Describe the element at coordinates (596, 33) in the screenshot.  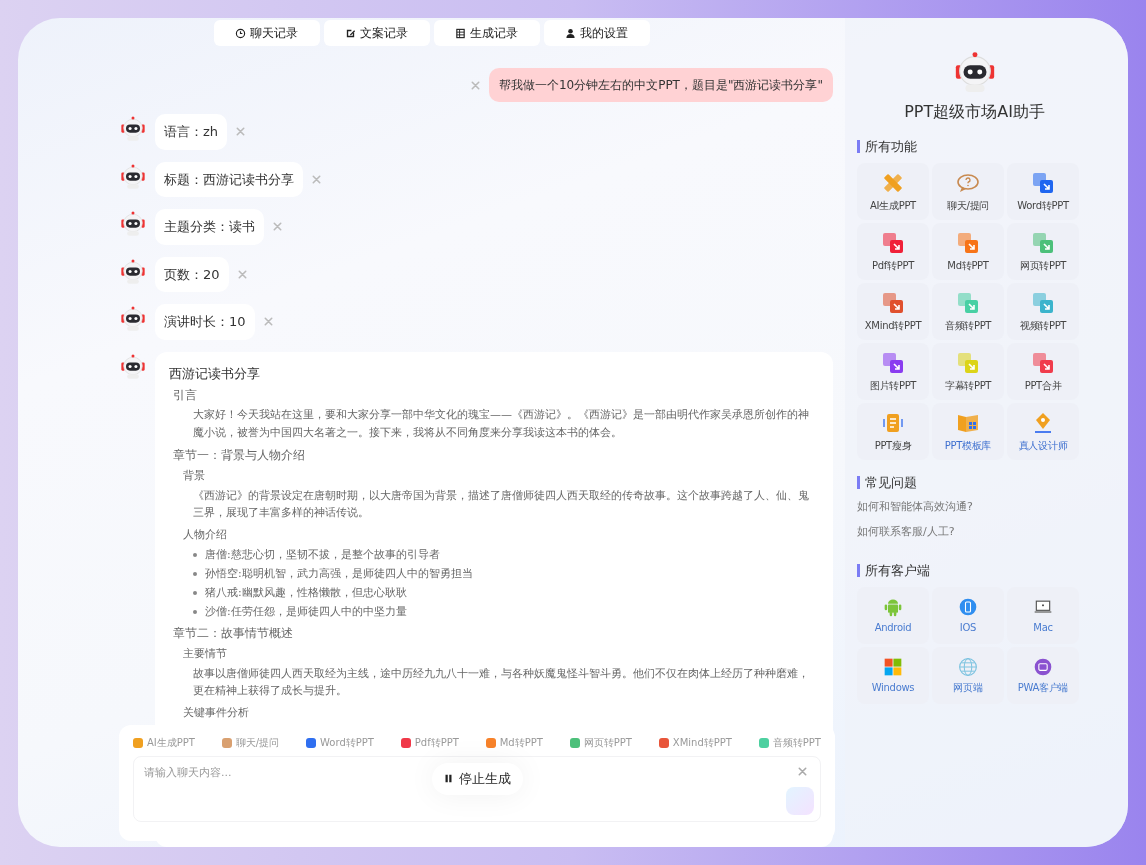
I see `nav-tab: 我的设置` at that location.